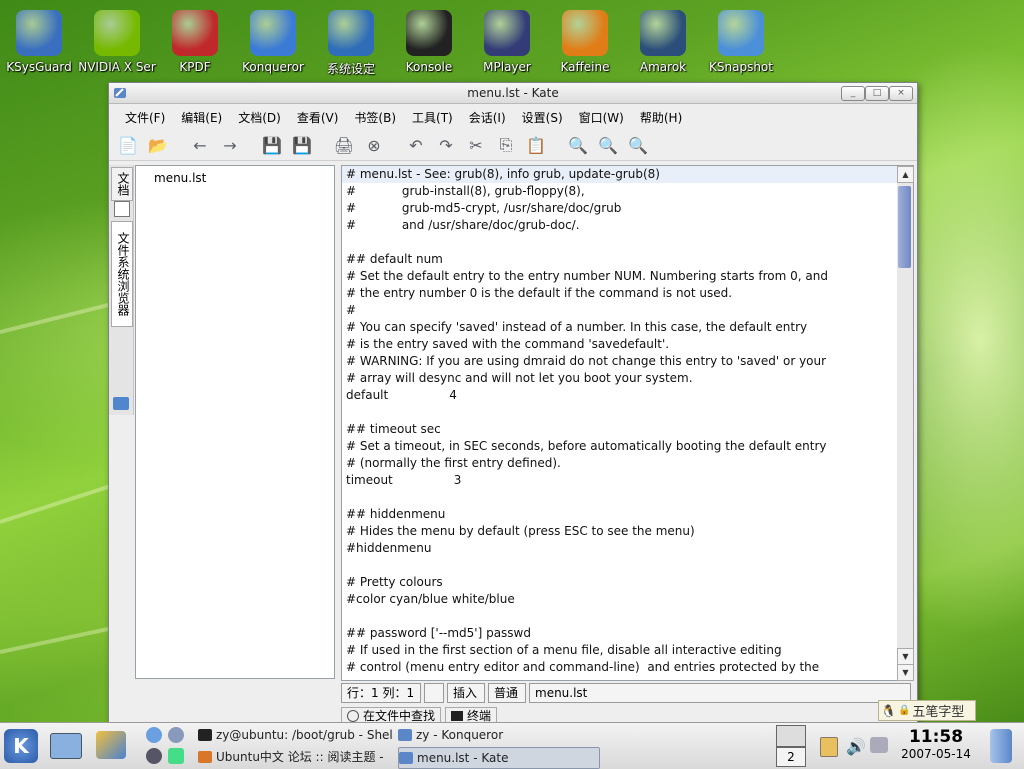 This screenshot has width=1024, height=769. What do you see at coordinates (601, 117) in the screenshot?
I see `menu-item: 窗口(W)` at bounding box center [601, 117].